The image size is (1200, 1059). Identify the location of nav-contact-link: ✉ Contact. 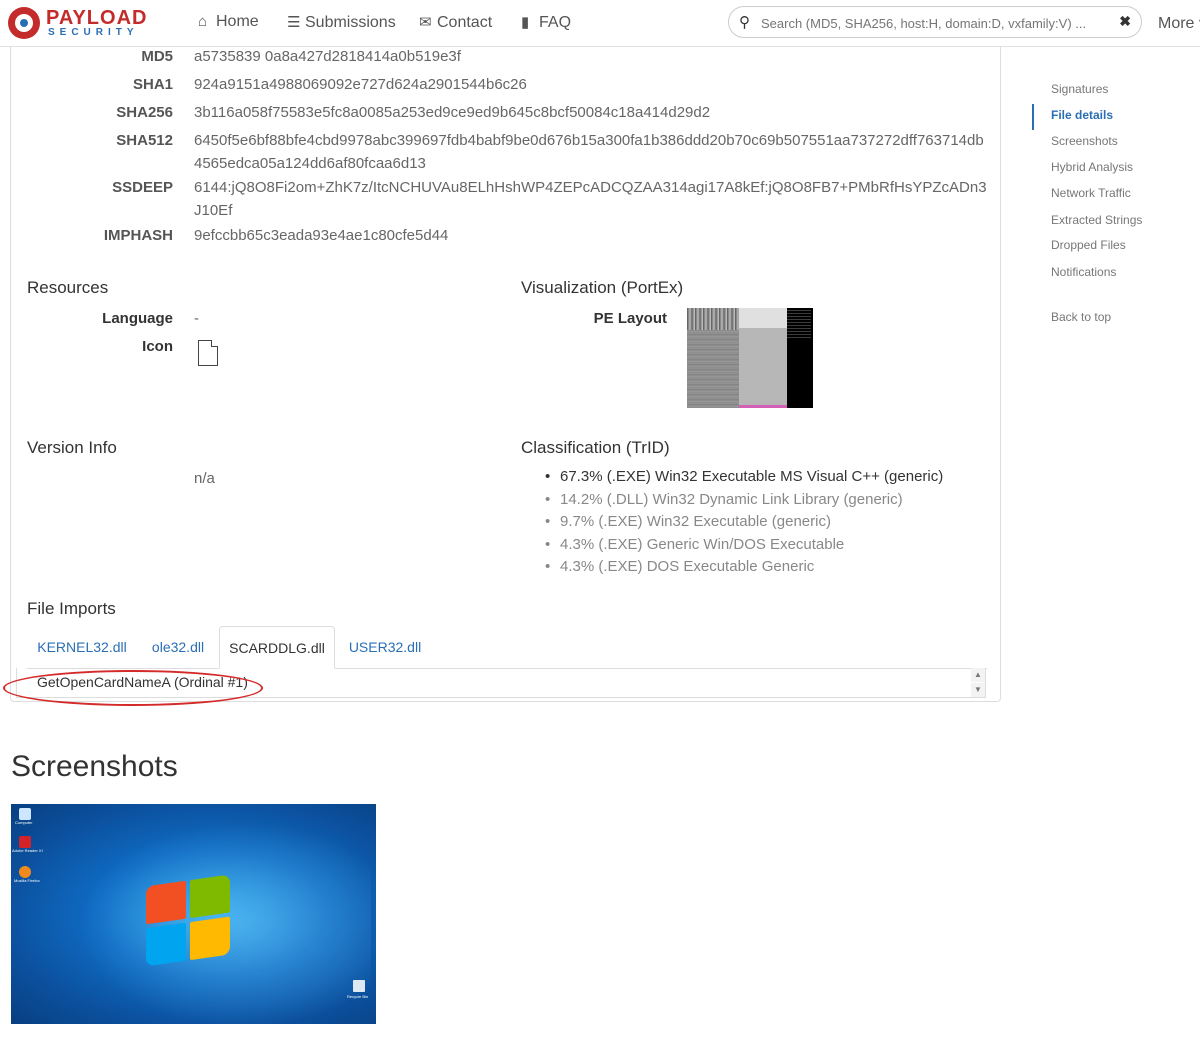
(455, 22).